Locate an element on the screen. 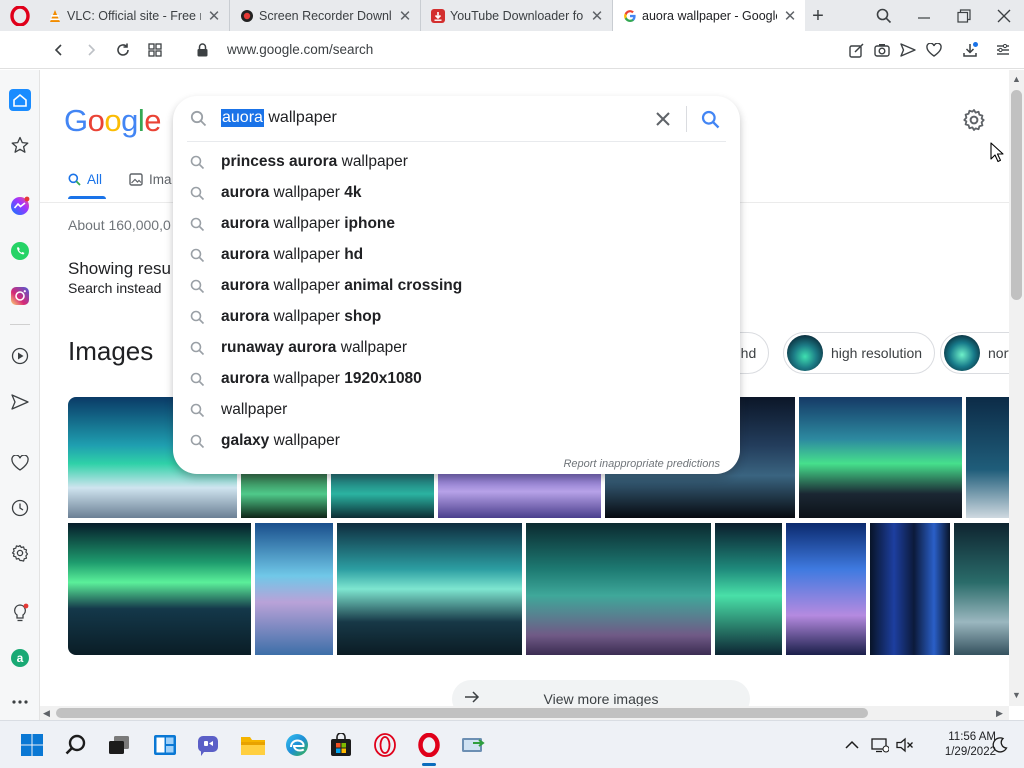  tab-images: Ima is located at coordinates (150, 179).